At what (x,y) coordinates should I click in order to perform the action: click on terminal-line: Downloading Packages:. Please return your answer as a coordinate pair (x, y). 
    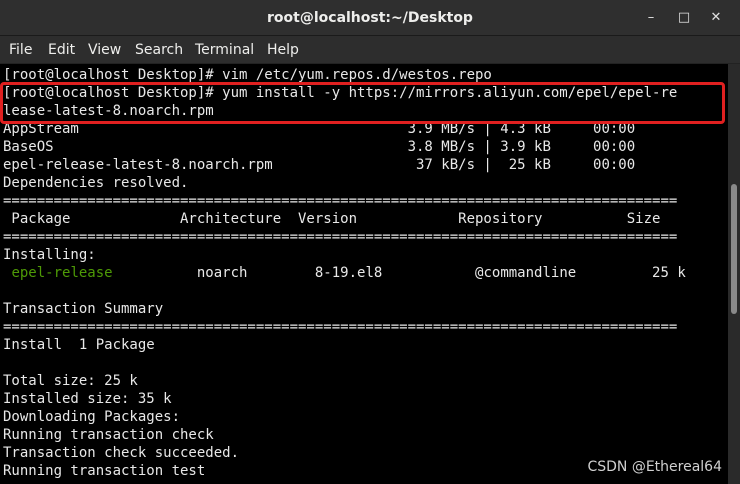
    Looking at the image, I should click on (92, 417).